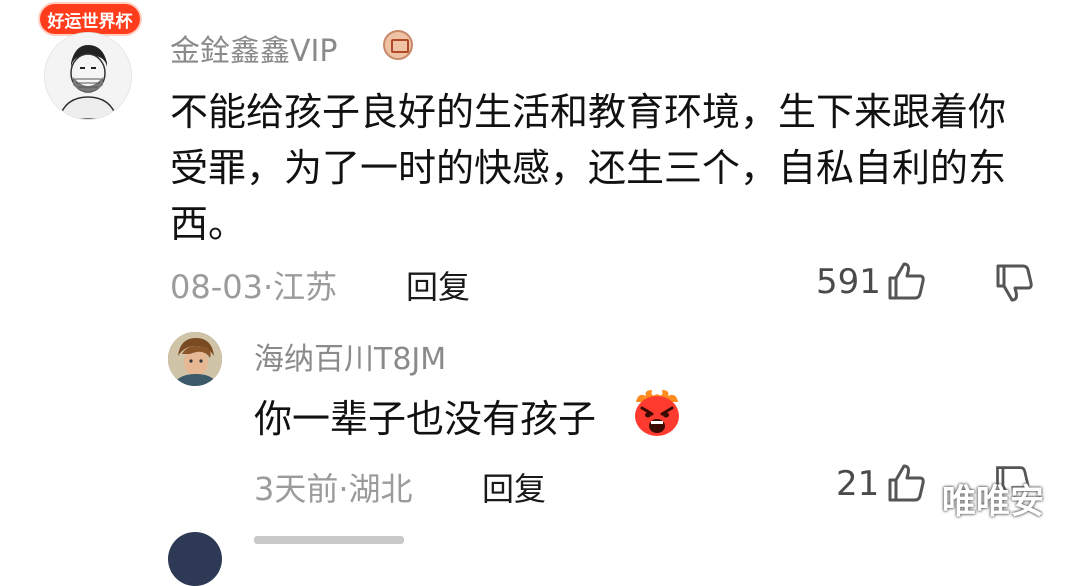  I want to click on comment-date: 08-03, so click(216, 287).